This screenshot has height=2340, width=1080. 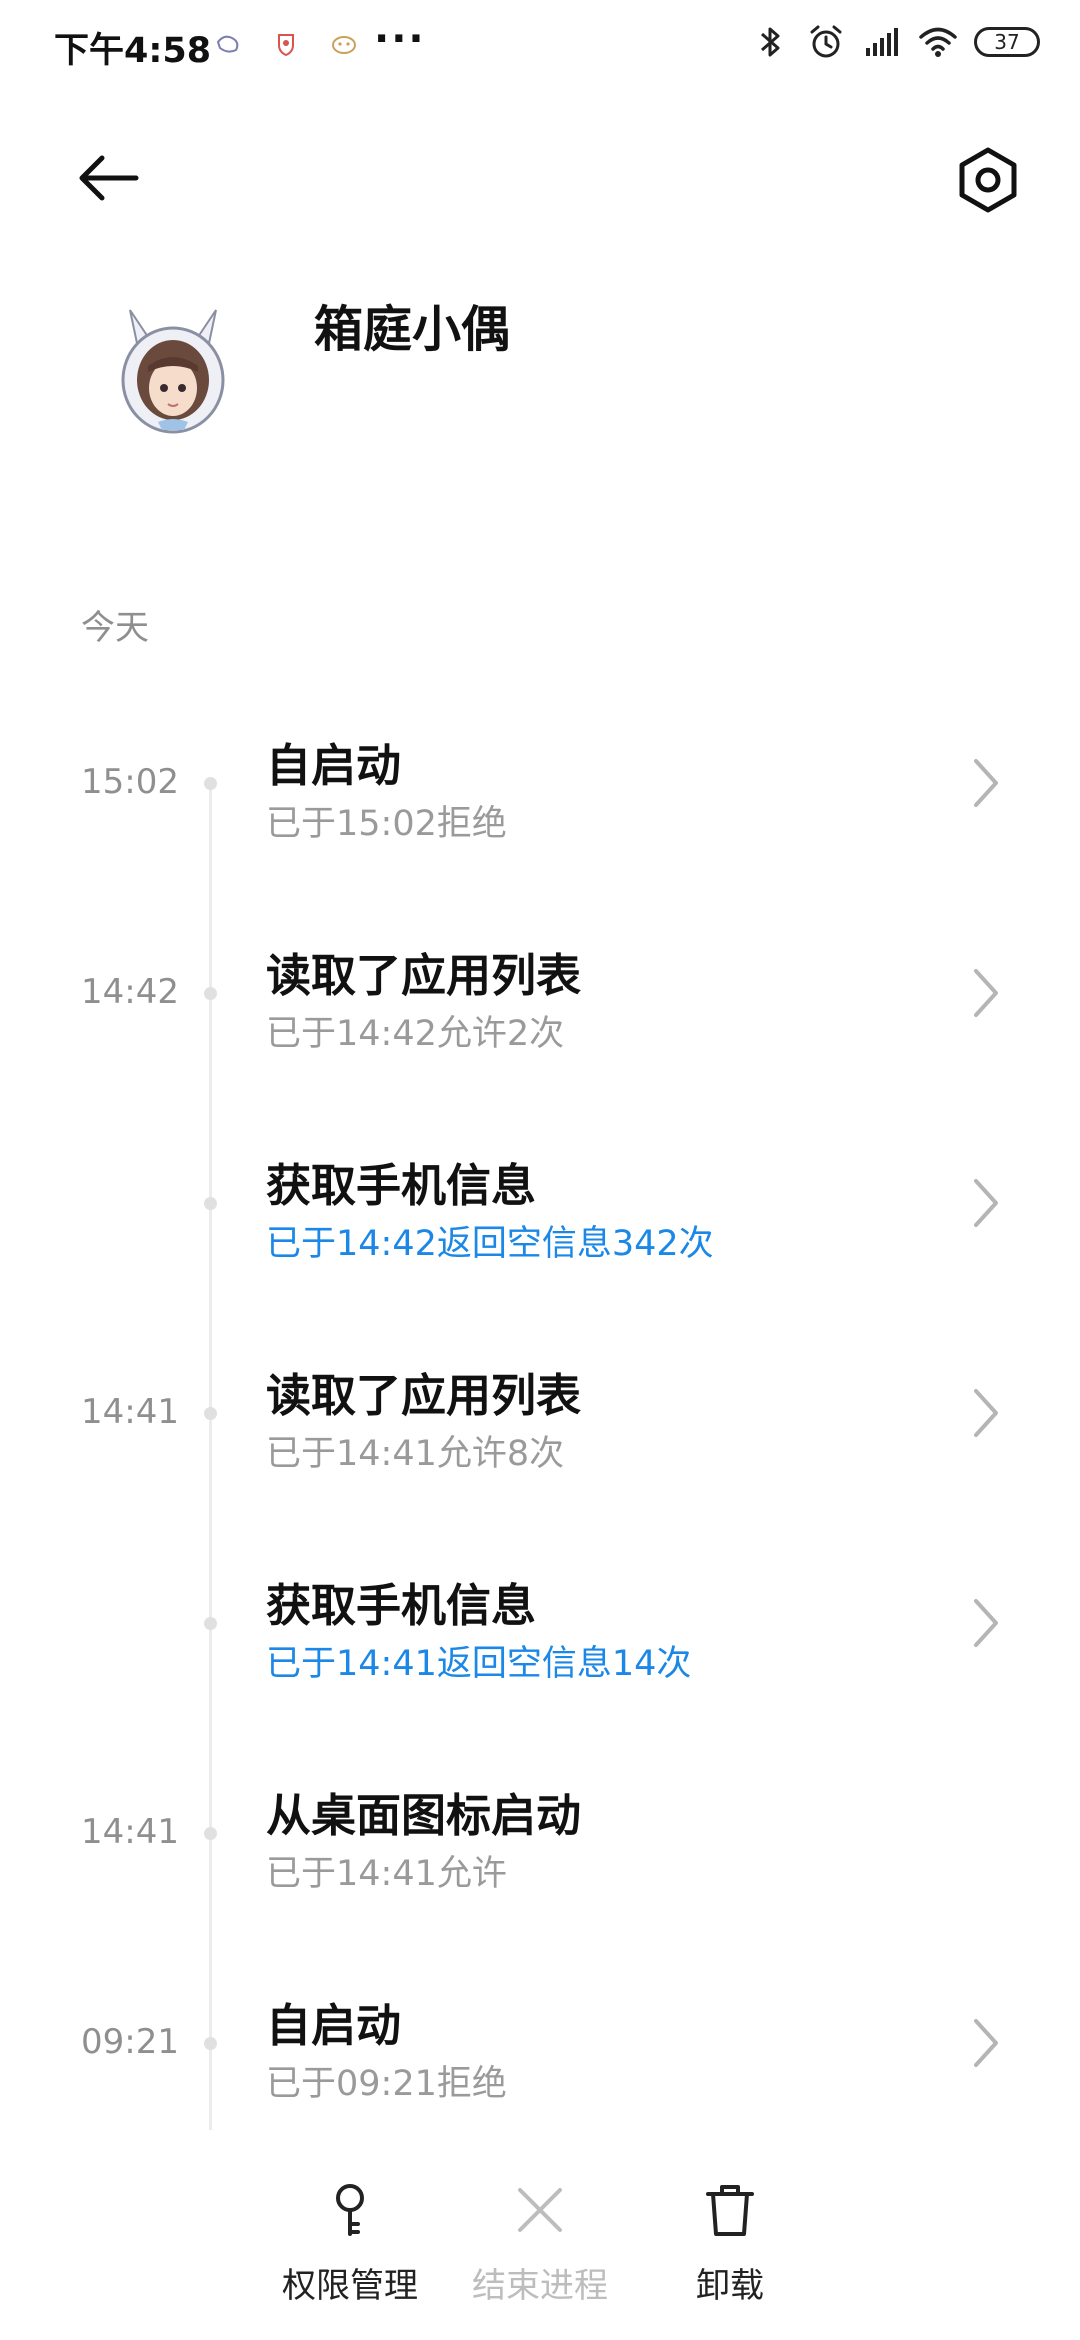 What do you see at coordinates (110, 180) in the screenshot?
I see `back-arrow-icon` at bounding box center [110, 180].